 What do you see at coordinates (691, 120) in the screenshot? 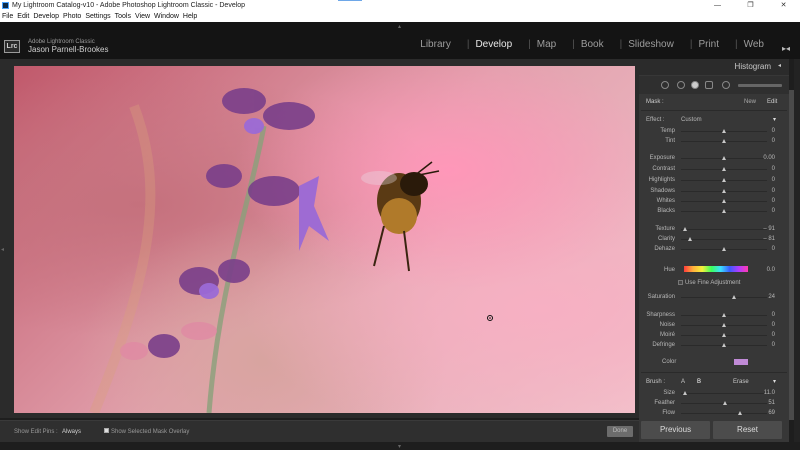
I see `effect-preset-select: Custom` at bounding box center [691, 120].